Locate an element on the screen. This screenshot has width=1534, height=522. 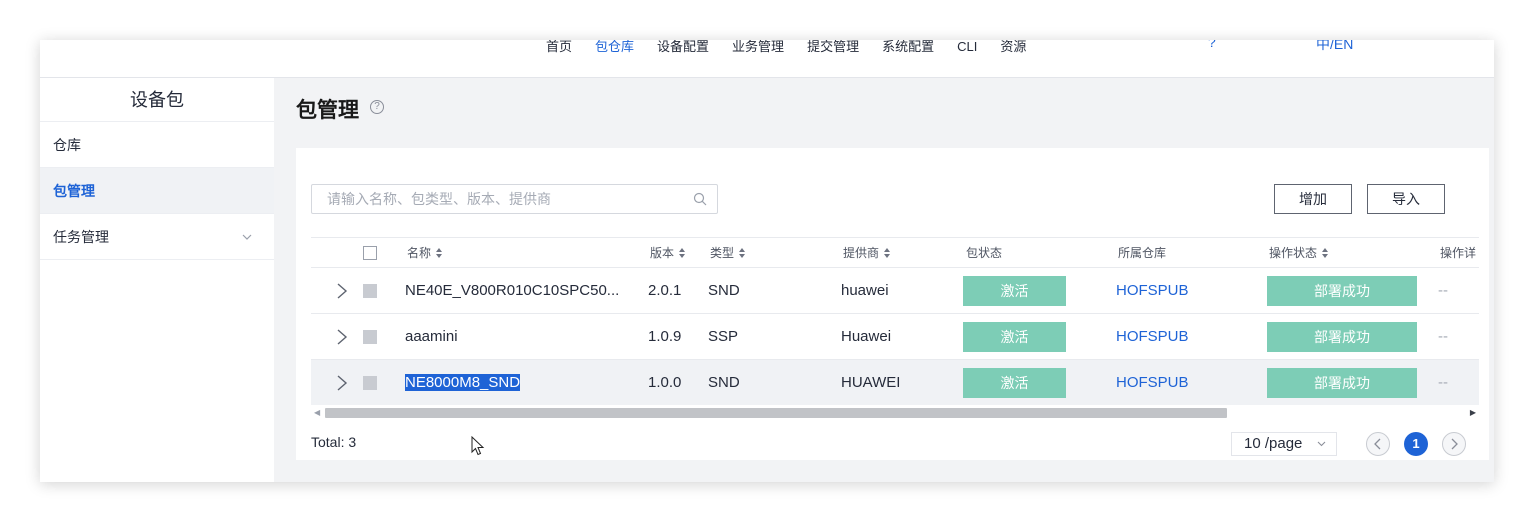
column-header-name: 名称 is located at coordinates (425, 252).